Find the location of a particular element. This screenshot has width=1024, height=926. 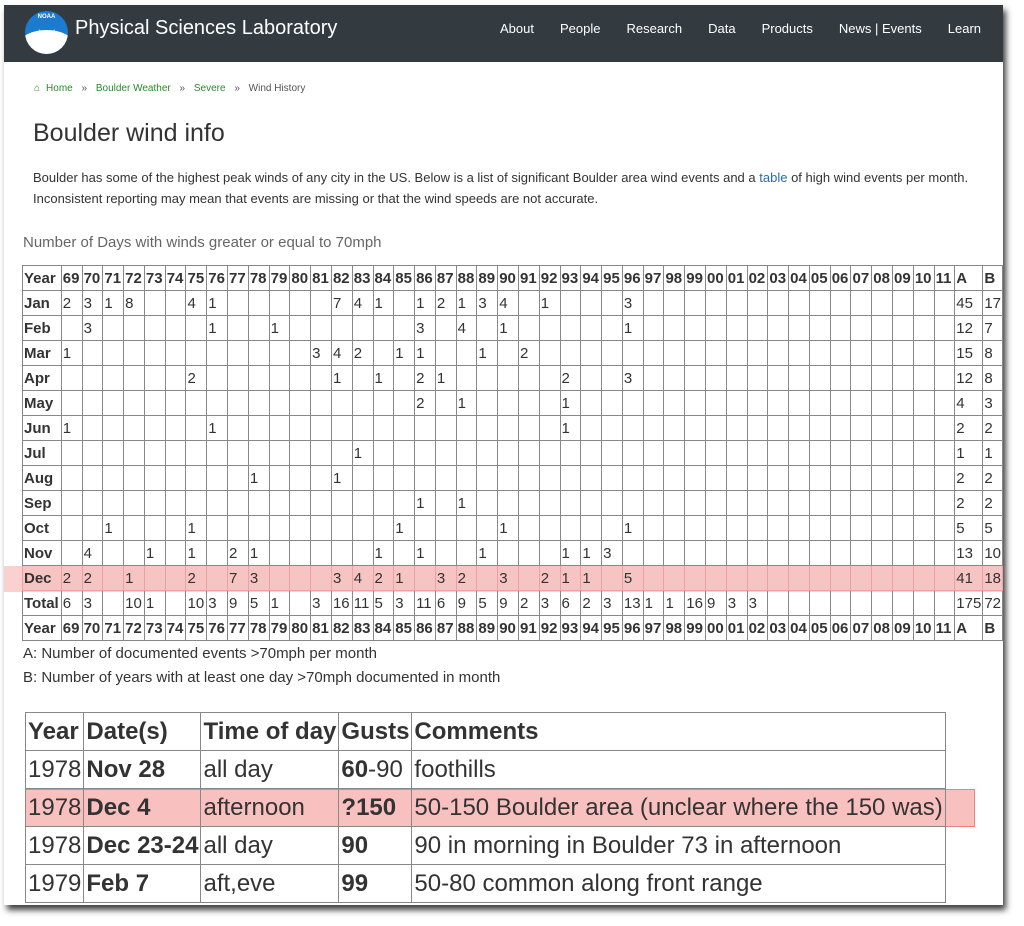

table-link: table is located at coordinates (773, 177).